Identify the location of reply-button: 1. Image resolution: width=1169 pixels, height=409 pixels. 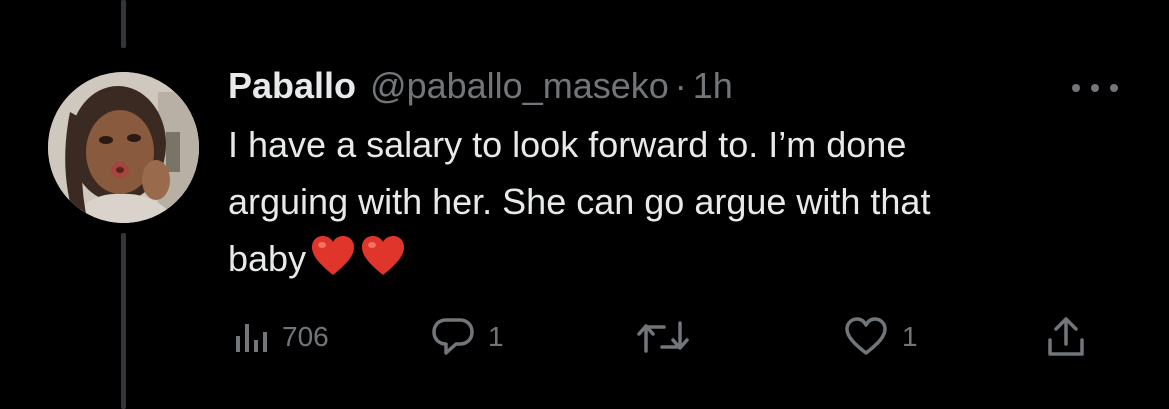
(468, 337).